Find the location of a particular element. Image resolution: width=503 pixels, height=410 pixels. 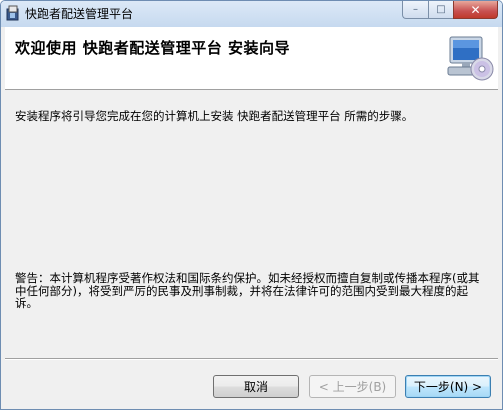

close-button: ✕ is located at coordinates (475, 10).